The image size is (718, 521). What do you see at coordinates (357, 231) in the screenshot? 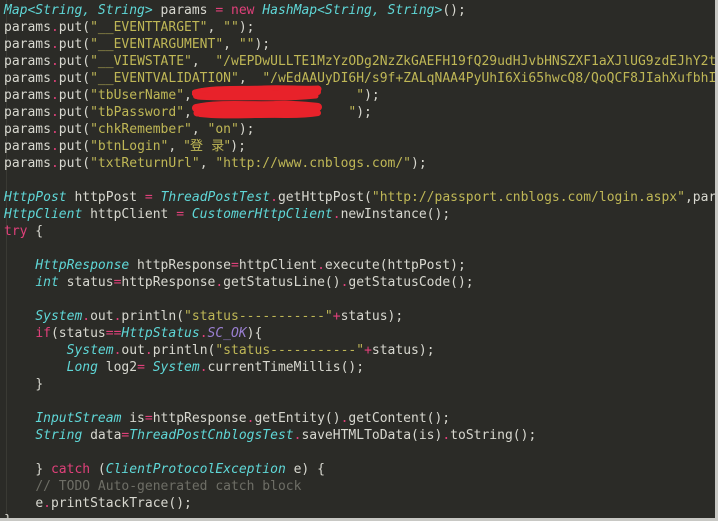
I see `code-line: try {` at bounding box center [357, 231].